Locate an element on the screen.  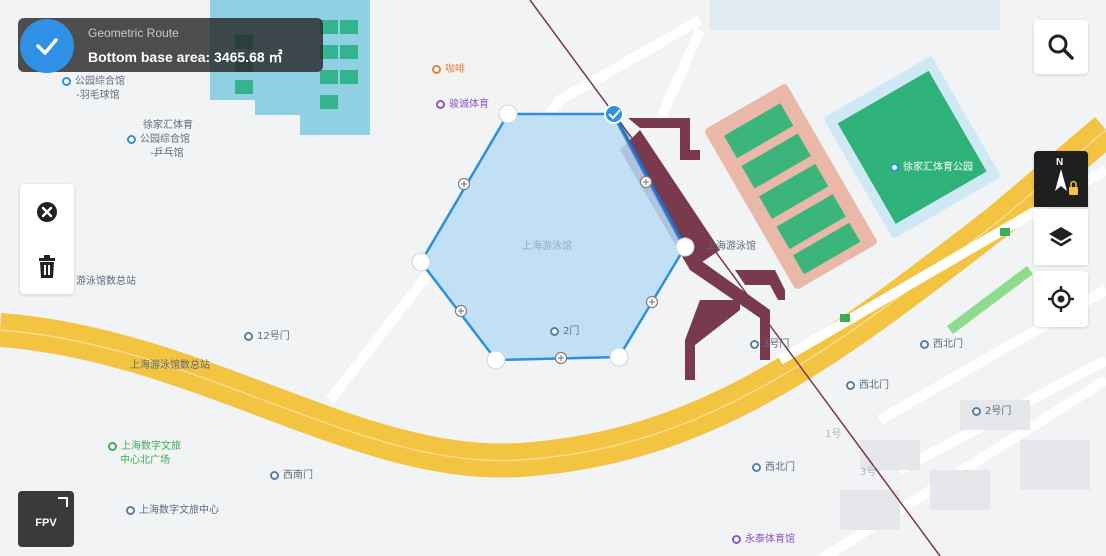
edit-tool-panel is located at coordinates (47, 239).